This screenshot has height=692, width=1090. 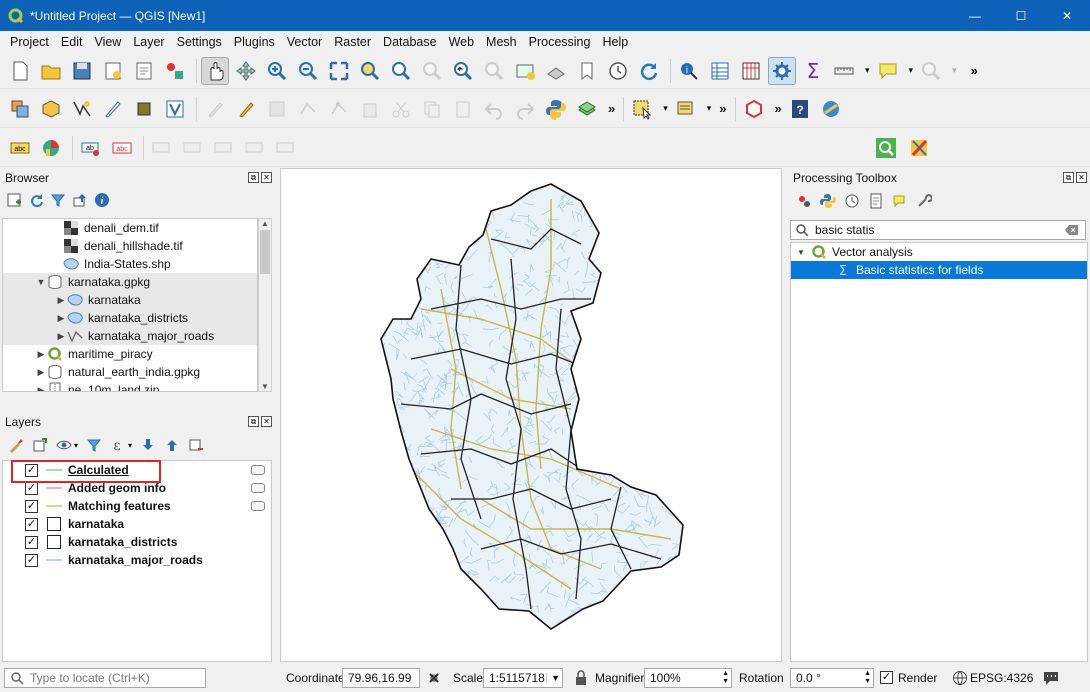 I want to click on rotate-label-icon, so click(x=193, y=148).